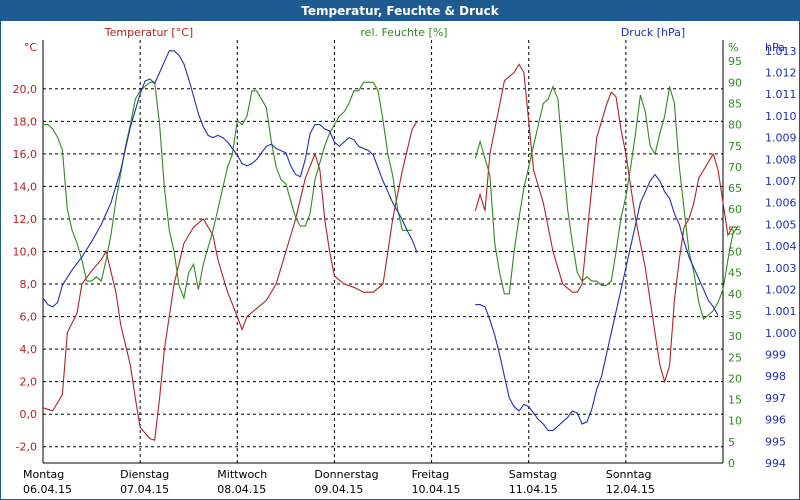  What do you see at coordinates (630, 489) in the screenshot?
I see `x-tick-date: 12.04.15` at bounding box center [630, 489].